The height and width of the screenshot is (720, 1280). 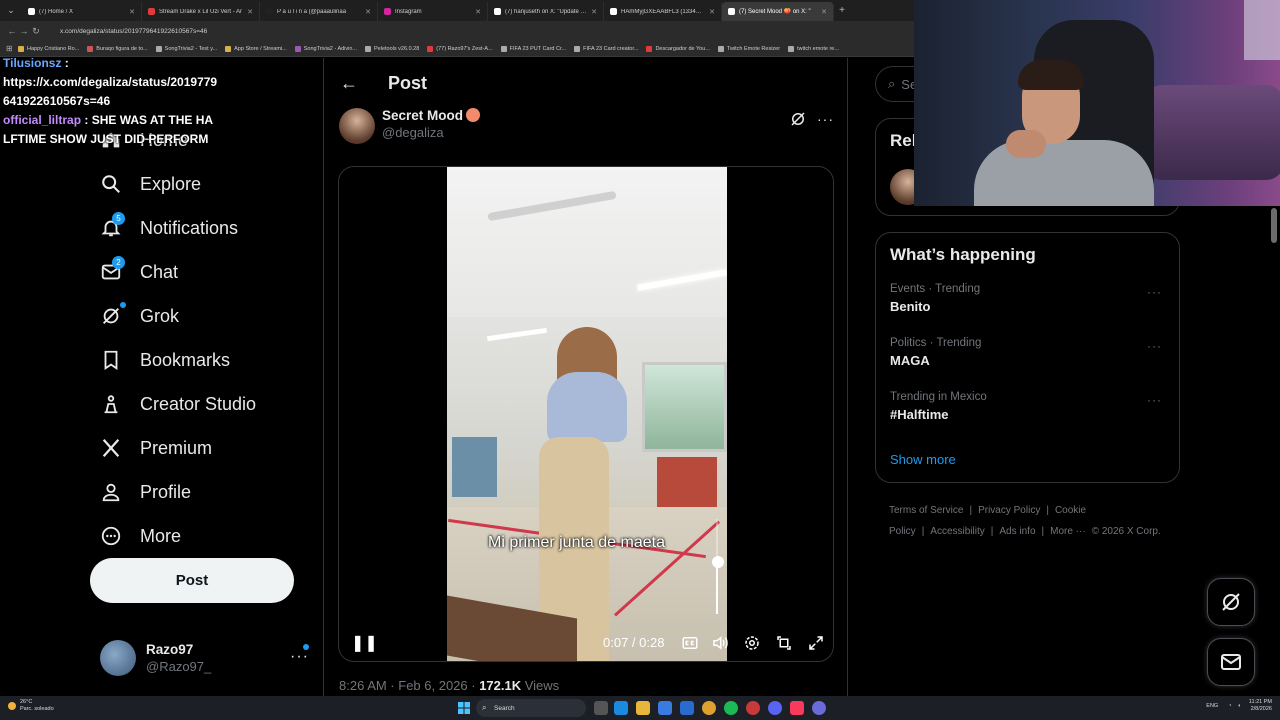 I want to click on grok-icon, so click(x=798, y=119).